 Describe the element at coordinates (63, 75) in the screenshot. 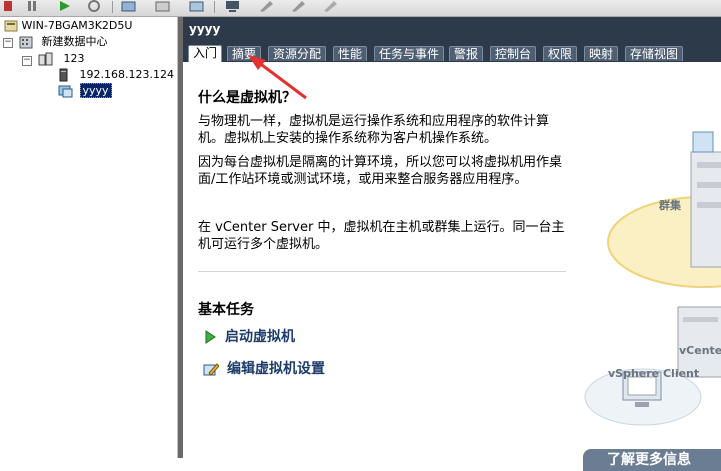

I see `host-server-icon` at that location.